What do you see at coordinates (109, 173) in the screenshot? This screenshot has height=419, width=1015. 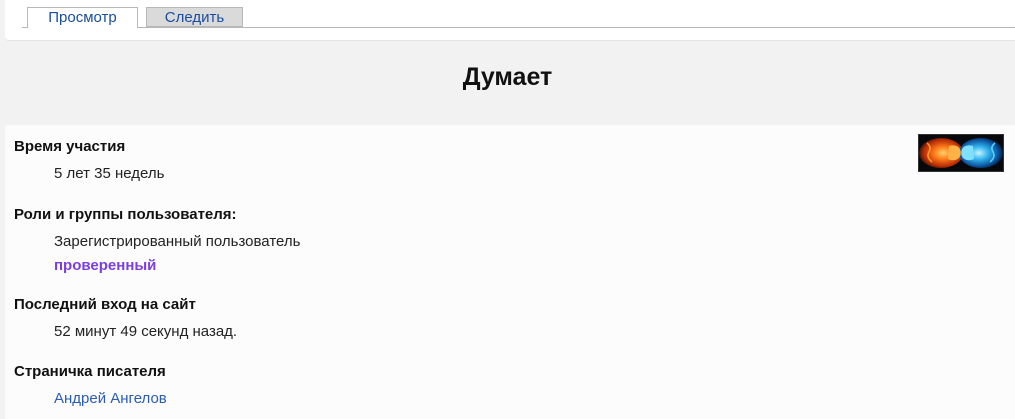 I see `membership-value: 5 лет 35 недель` at bounding box center [109, 173].